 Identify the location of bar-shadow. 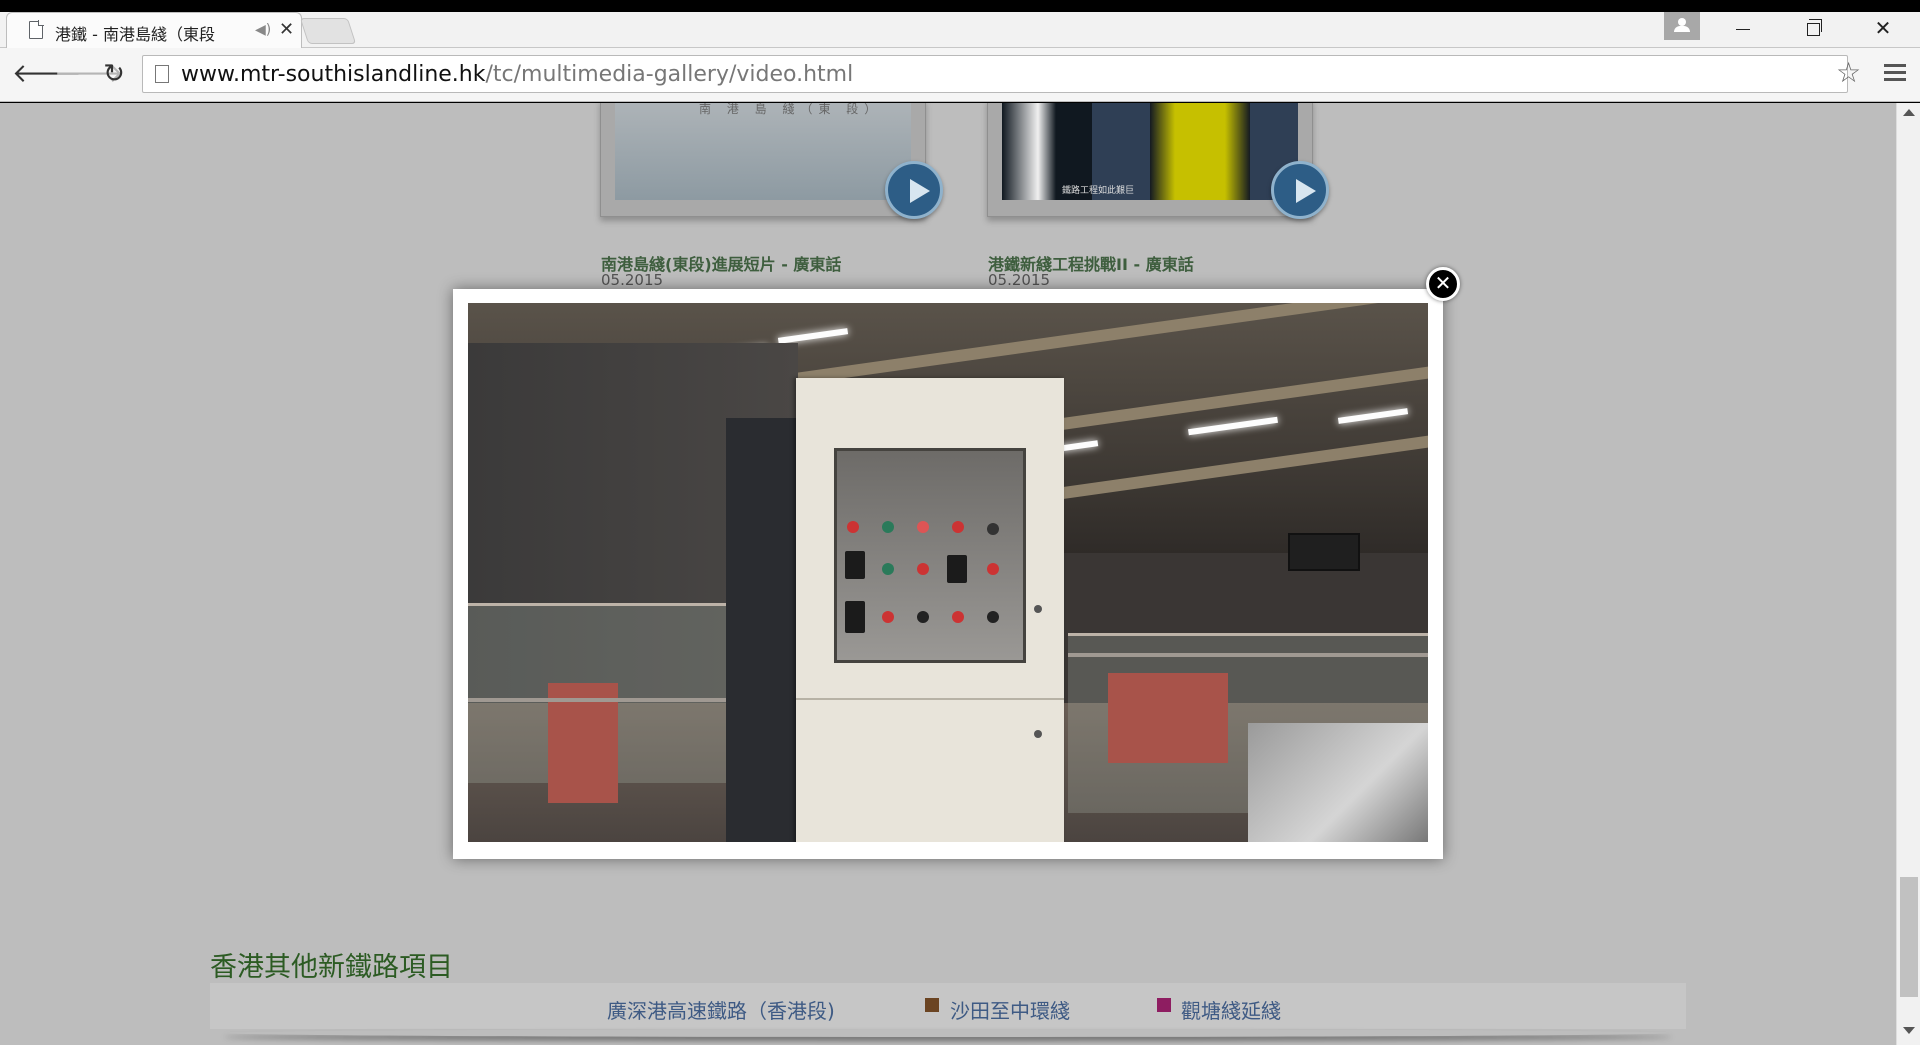
(948, 1033).